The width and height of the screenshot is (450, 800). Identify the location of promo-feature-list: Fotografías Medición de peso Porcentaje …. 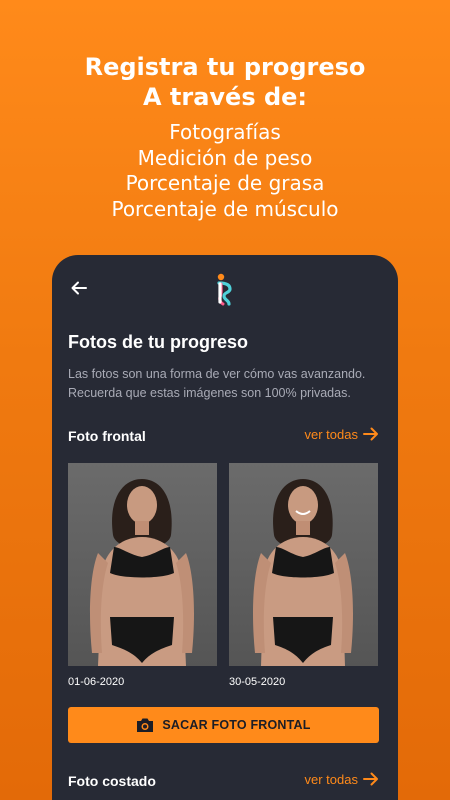
(225, 171).